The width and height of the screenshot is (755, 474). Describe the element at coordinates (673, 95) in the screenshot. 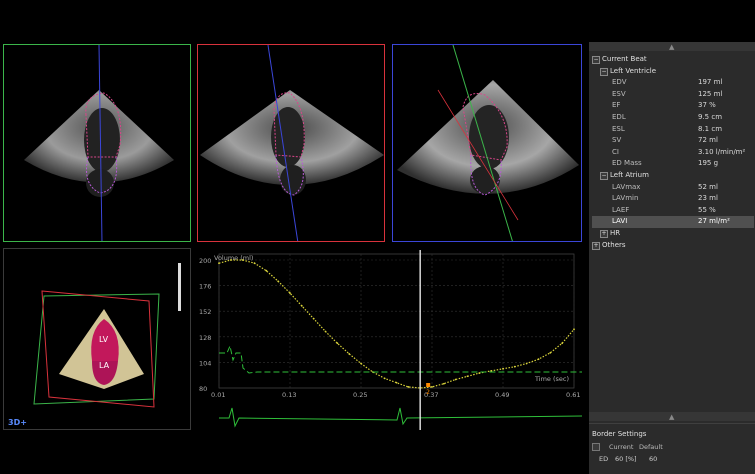

I see `param-row-esv: ESV 125 ml` at that location.